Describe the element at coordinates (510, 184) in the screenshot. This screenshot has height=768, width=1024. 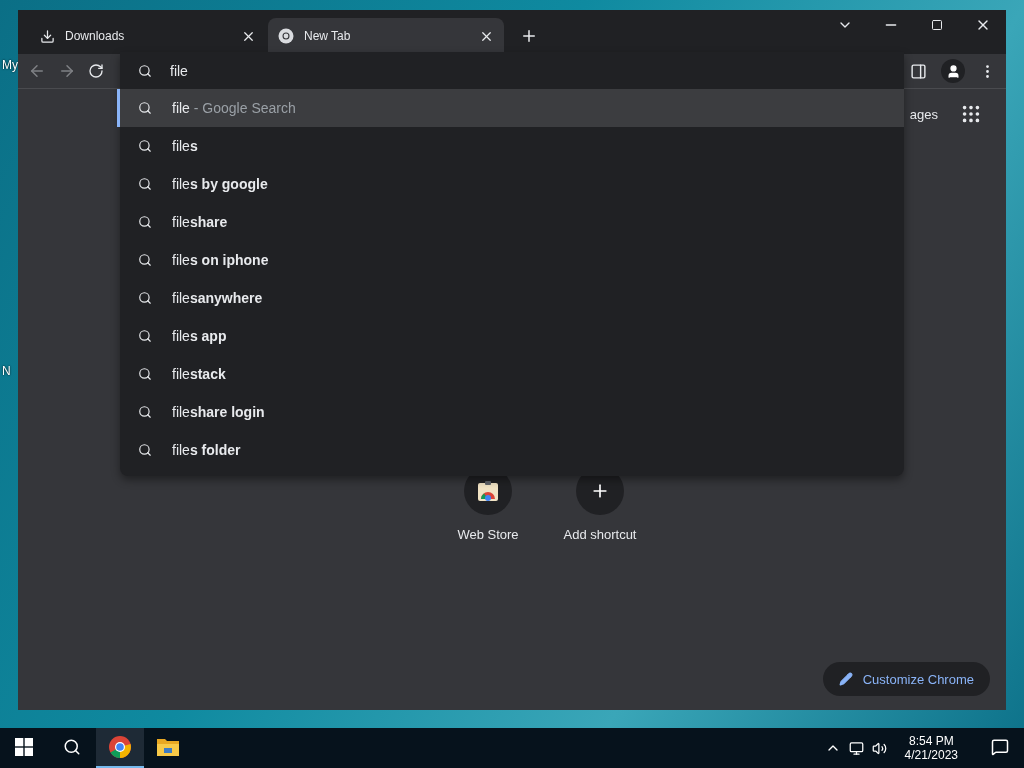
I see `suggestion-item: files by google` at that location.